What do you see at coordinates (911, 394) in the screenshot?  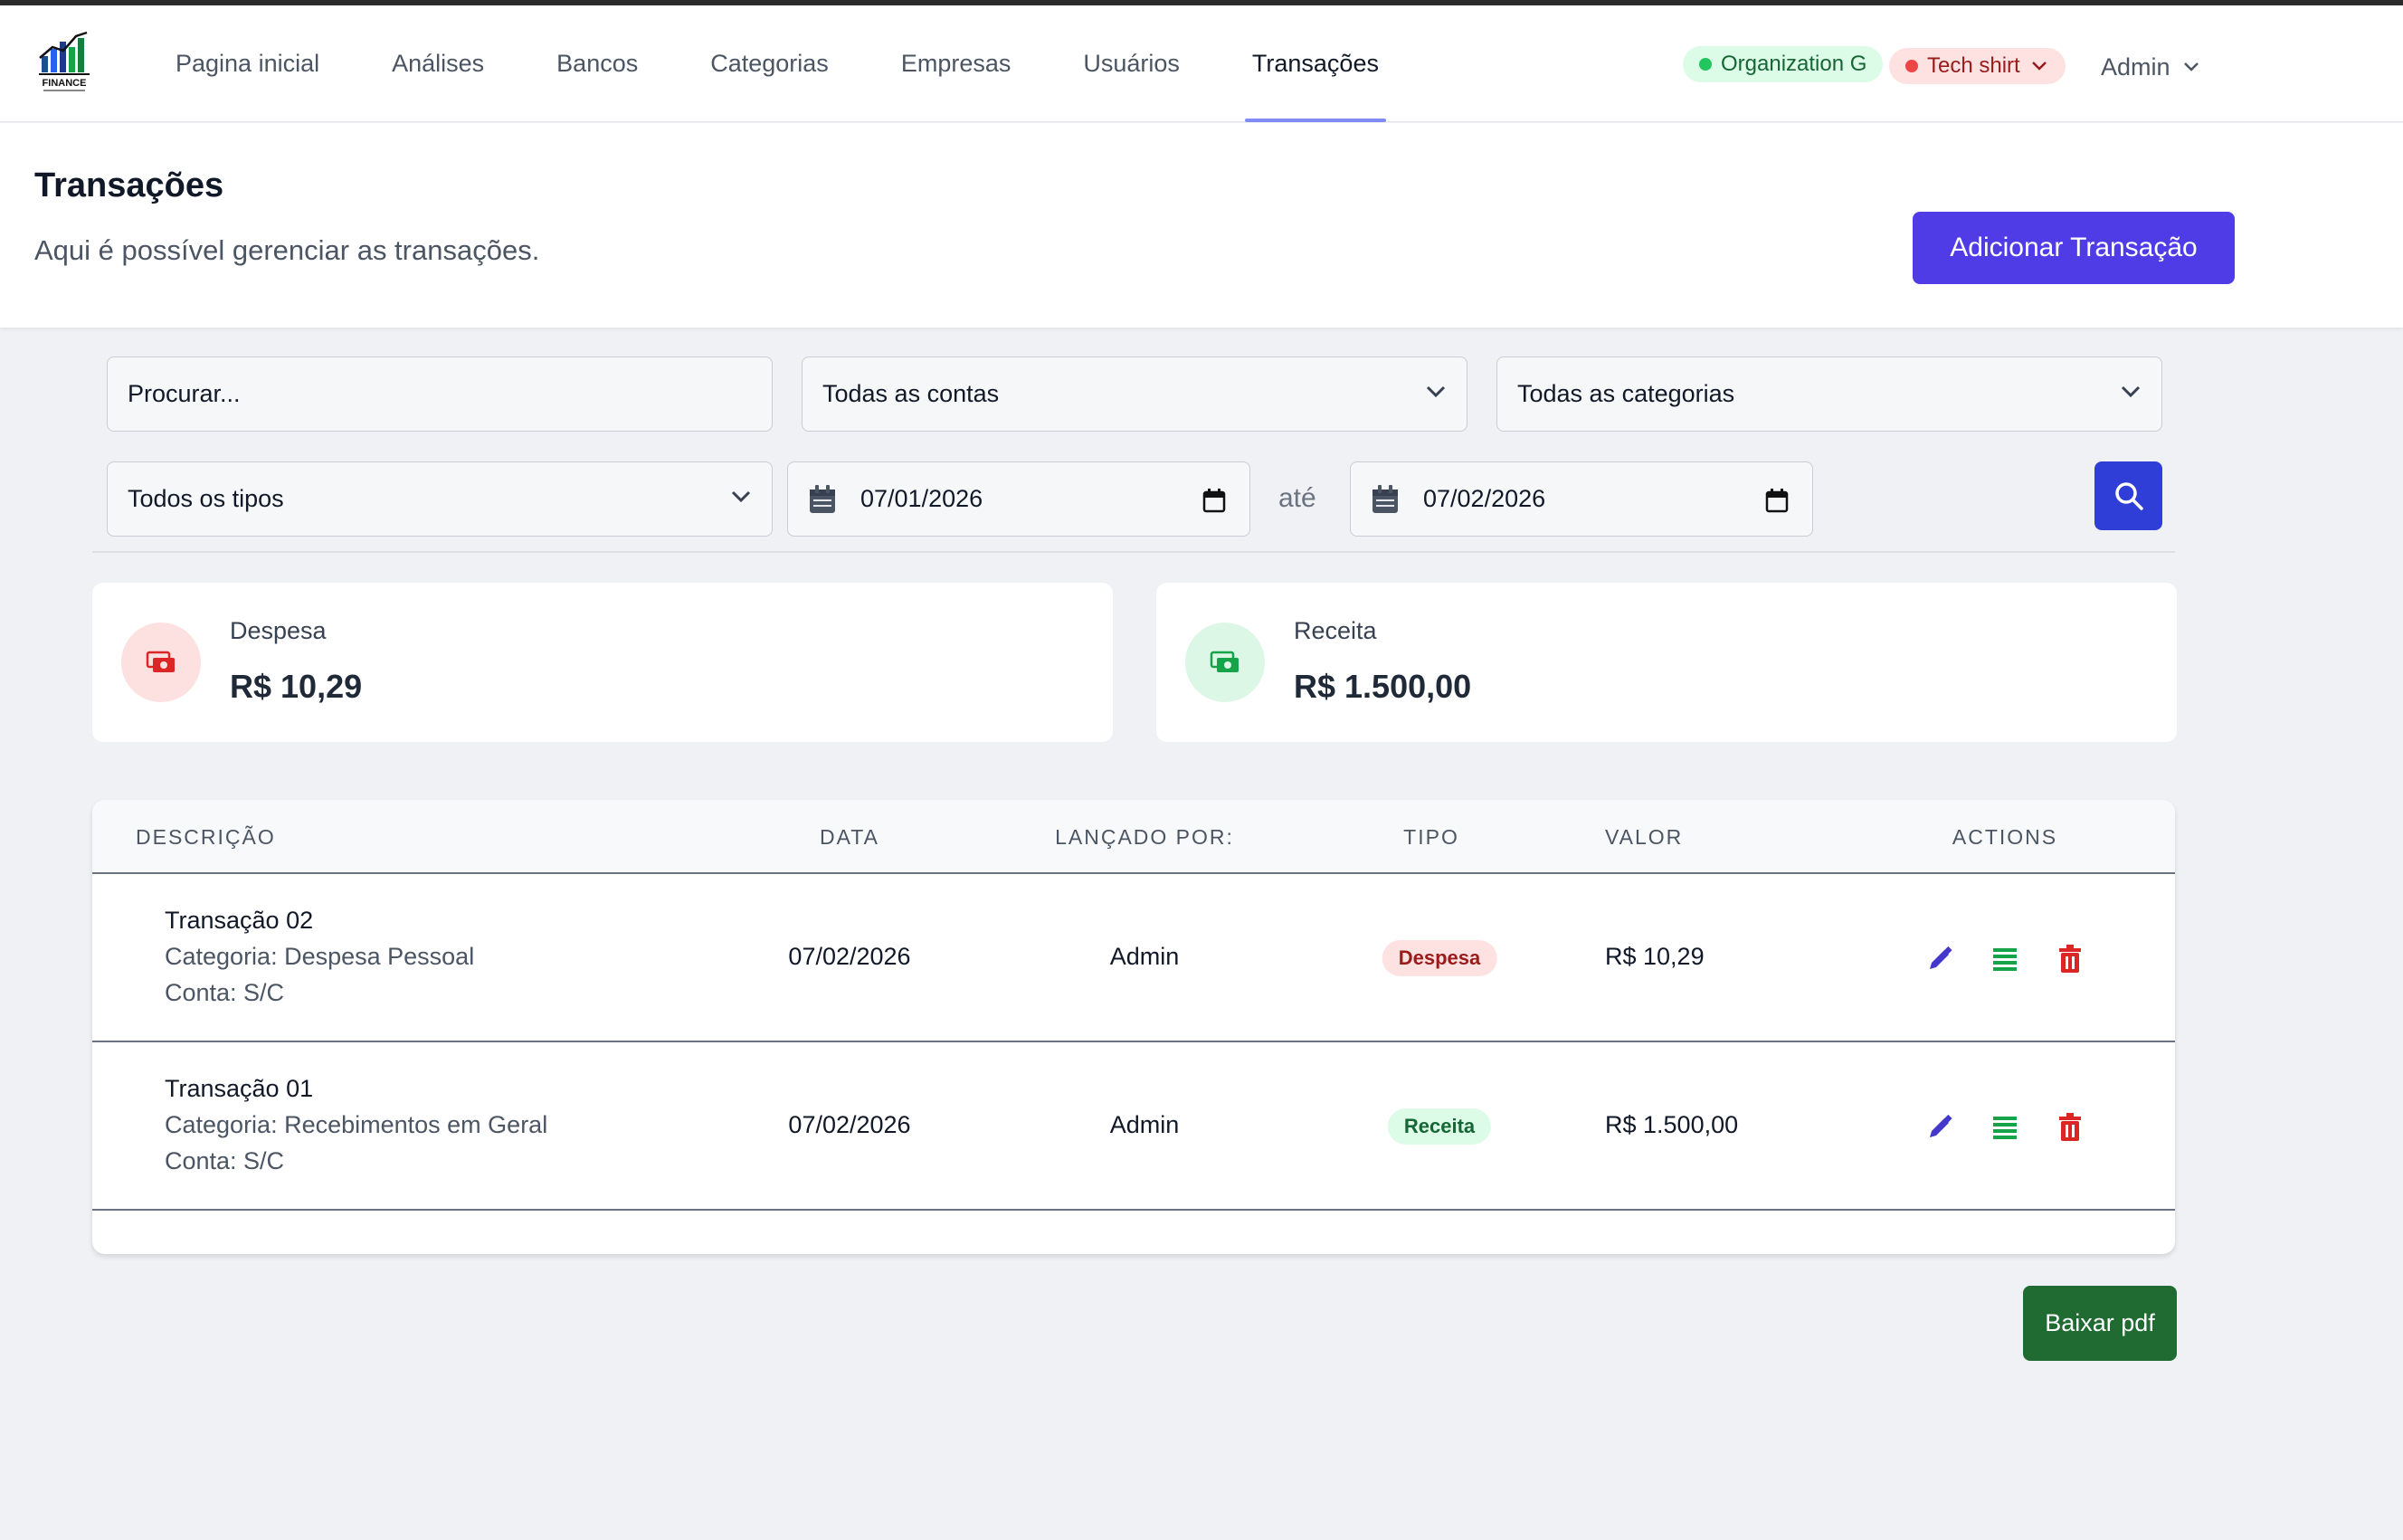 I see `account-select-value: Todas as contas` at bounding box center [911, 394].